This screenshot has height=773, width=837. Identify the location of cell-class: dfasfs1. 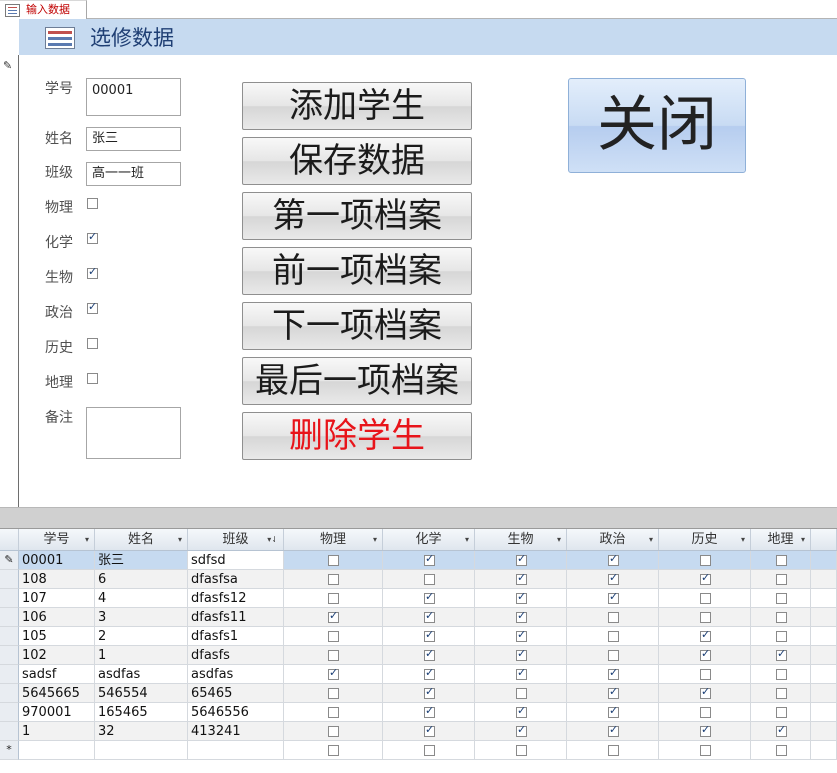
(236, 636).